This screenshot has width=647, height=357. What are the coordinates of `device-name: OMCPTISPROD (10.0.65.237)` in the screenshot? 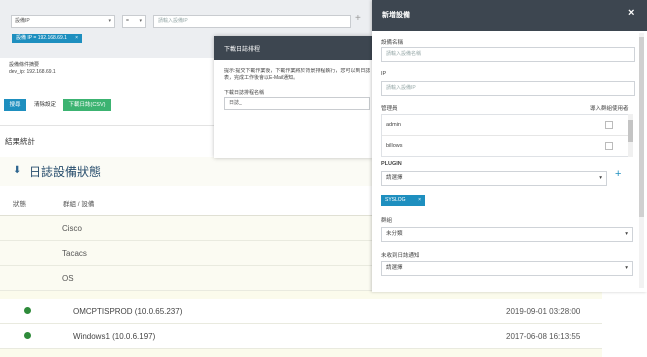 It's located at (128, 311).